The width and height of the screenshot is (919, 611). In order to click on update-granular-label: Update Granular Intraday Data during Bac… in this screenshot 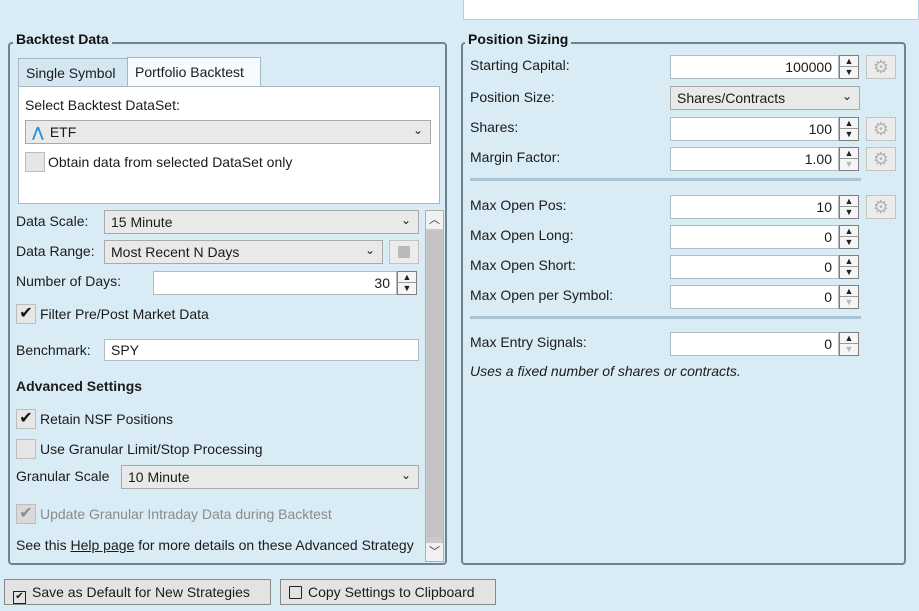, I will do `click(186, 514)`.